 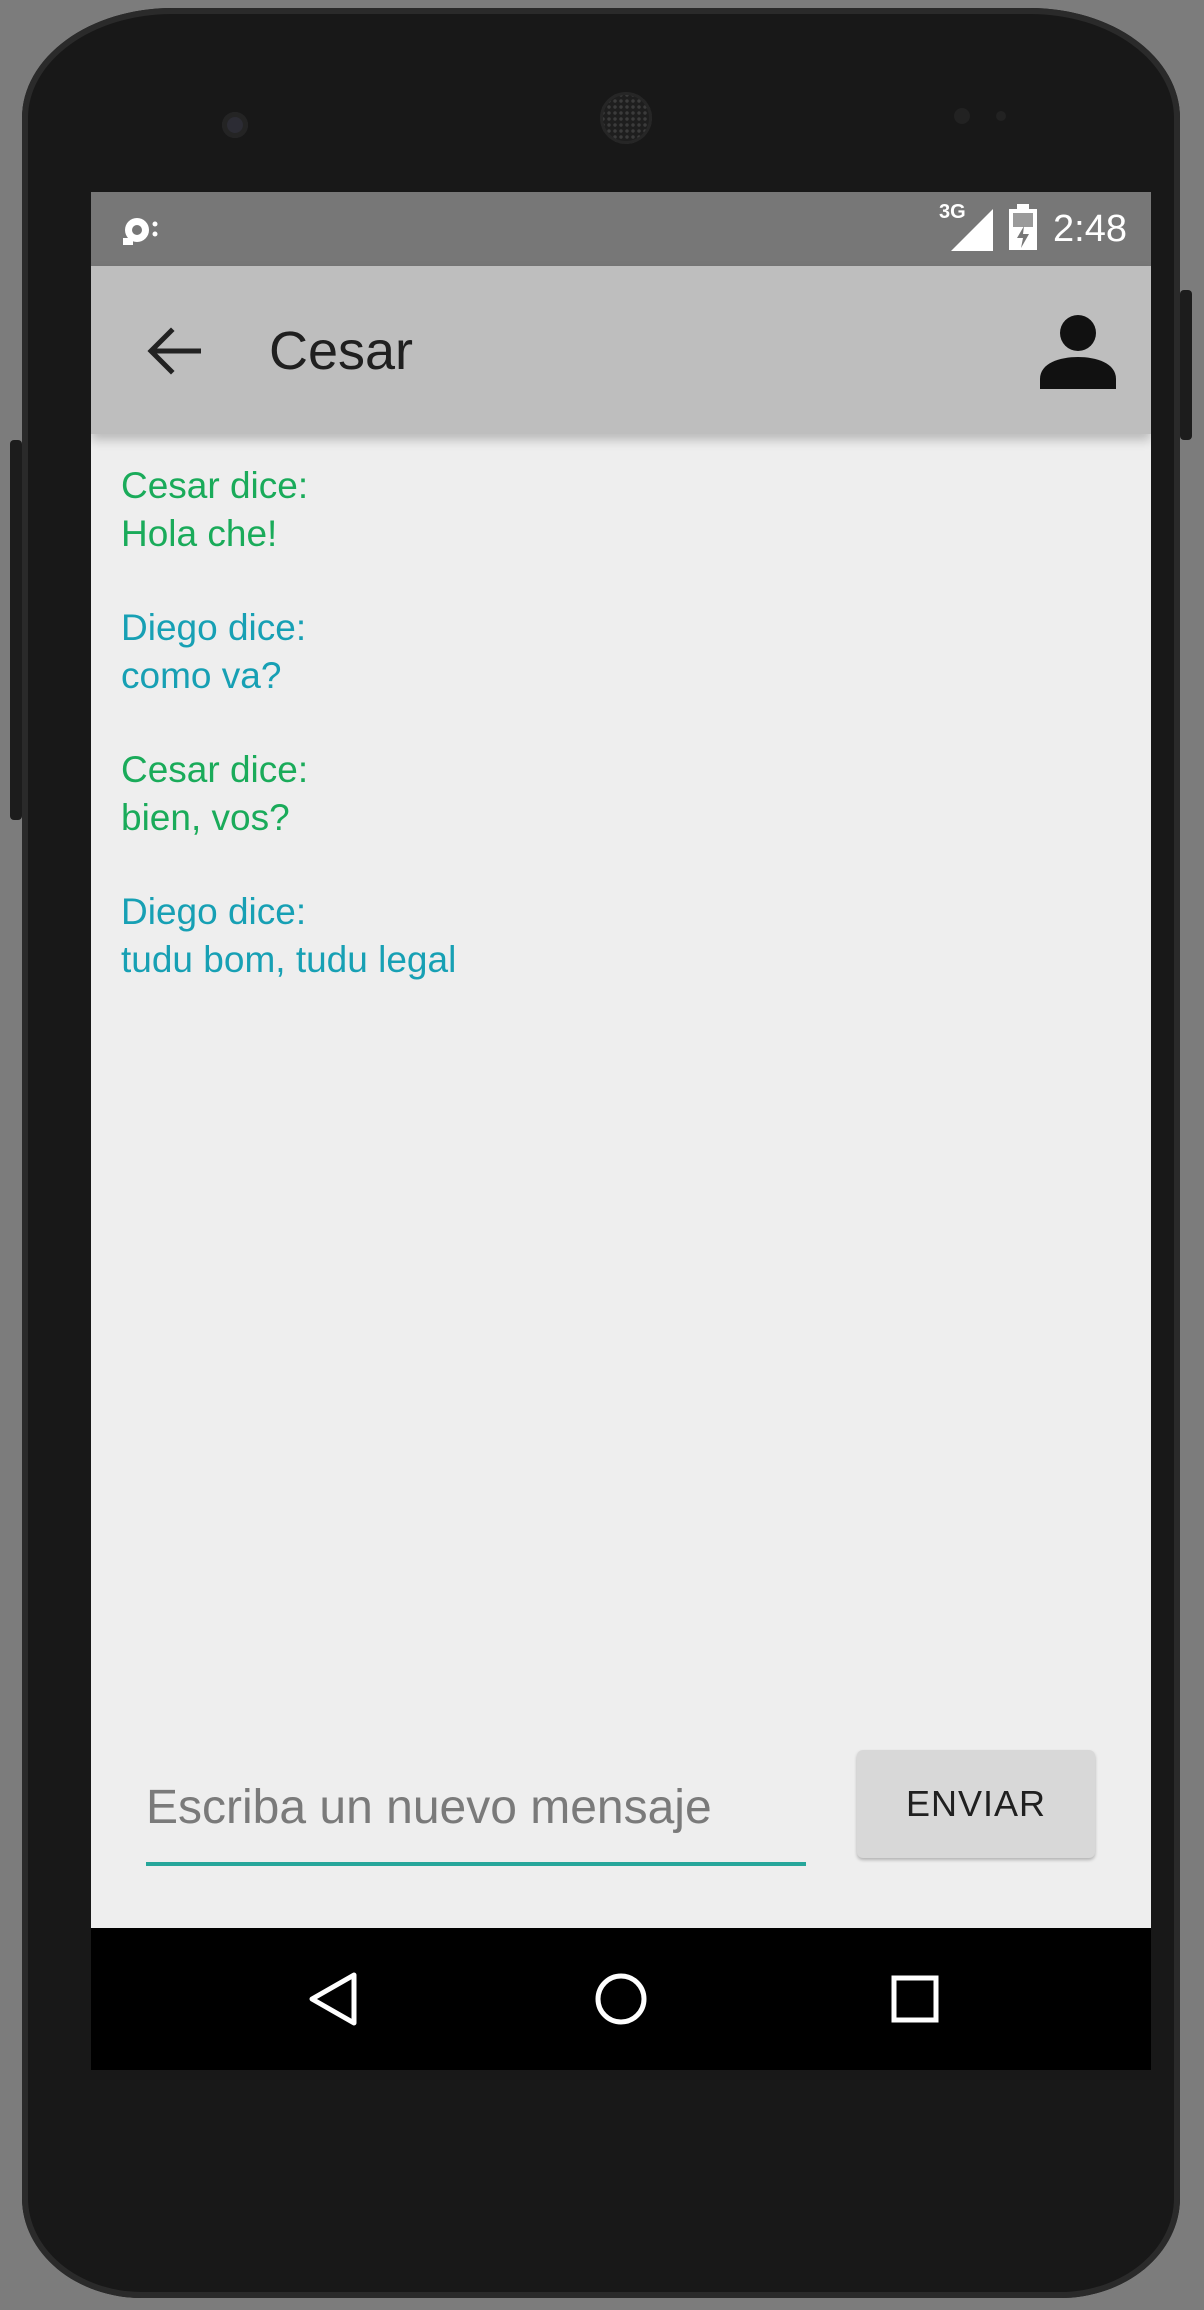 What do you see at coordinates (1090, 228) in the screenshot?
I see `status-clock: 2:48` at bounding box center [1090, 228].